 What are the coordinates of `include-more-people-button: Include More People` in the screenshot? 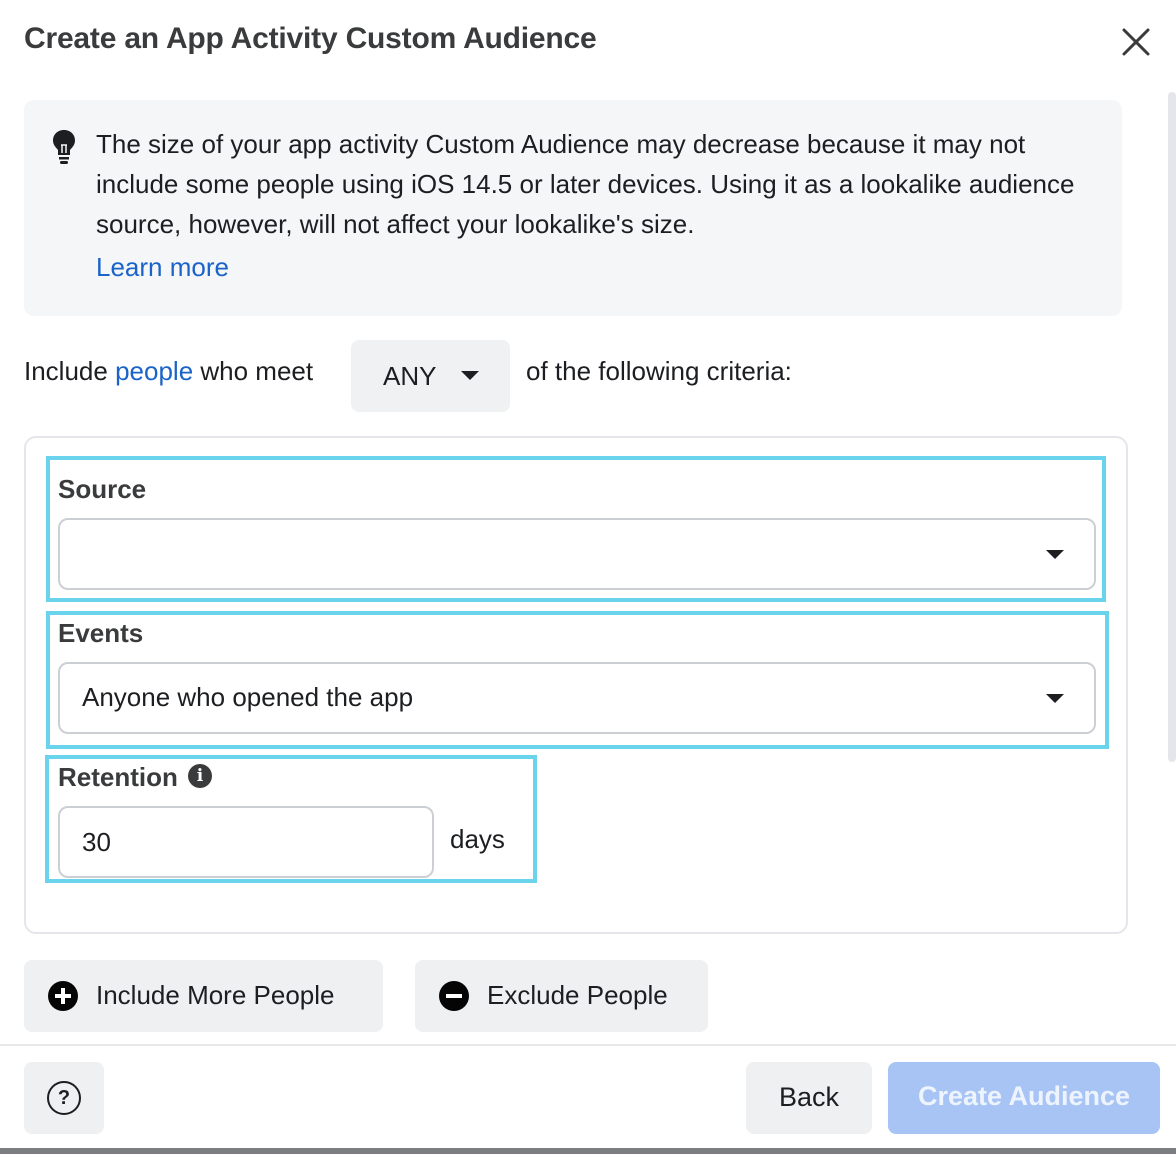 It's located at (203, 996).